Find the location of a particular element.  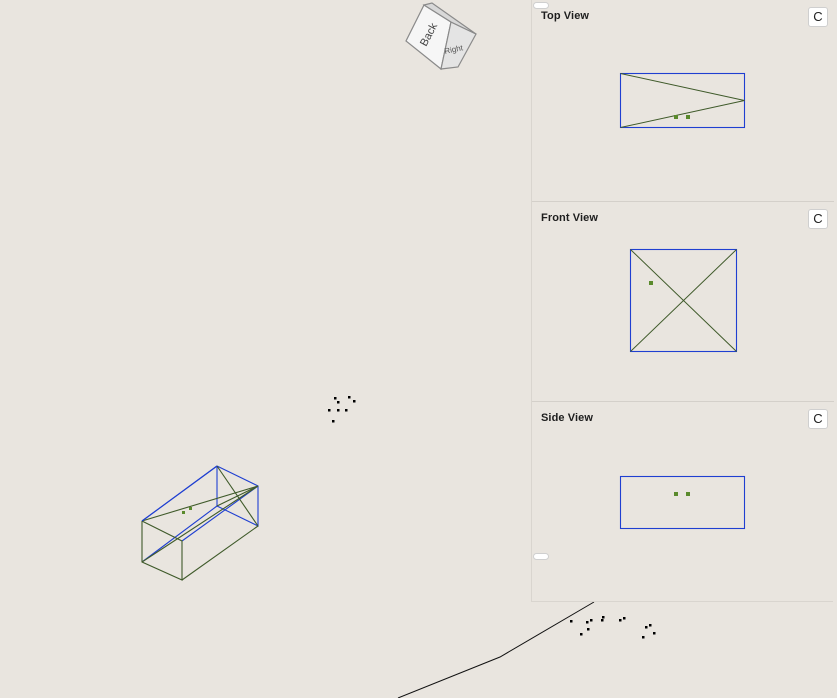

top-view-outline is located at coordinates (682, 100).